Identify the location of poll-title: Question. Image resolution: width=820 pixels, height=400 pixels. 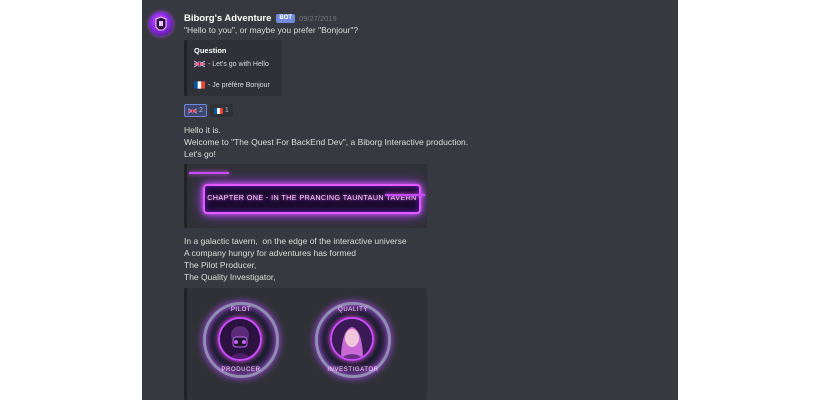
(210, 50).